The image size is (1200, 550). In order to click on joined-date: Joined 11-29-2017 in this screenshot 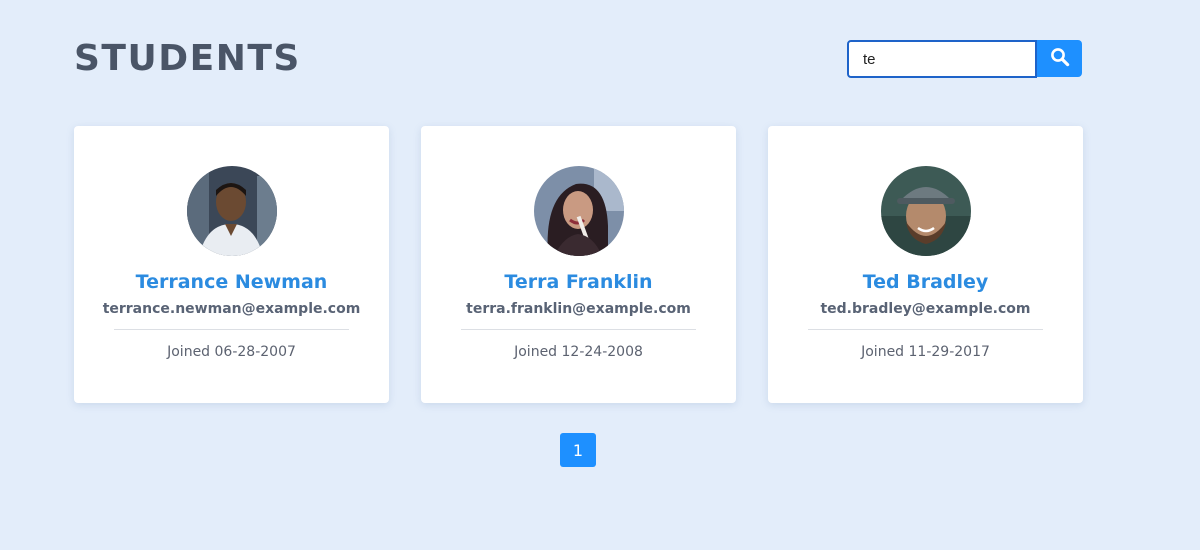, I will do `click(925, 352)`.